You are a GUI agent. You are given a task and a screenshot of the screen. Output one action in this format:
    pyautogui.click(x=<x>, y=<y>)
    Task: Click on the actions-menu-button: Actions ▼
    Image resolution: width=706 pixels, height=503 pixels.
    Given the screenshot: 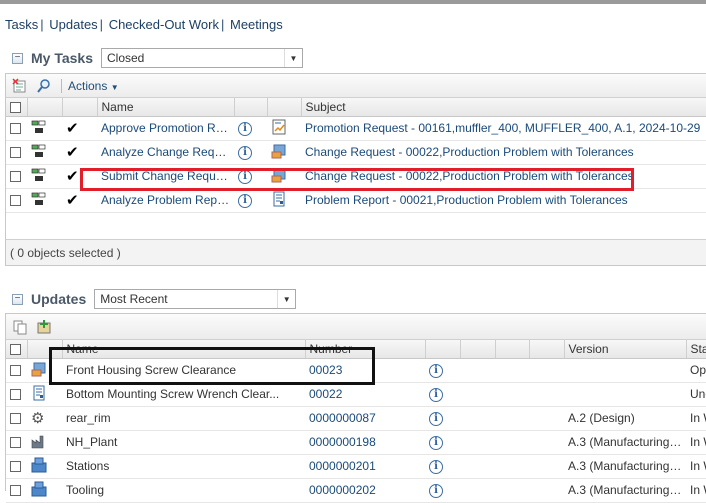 What is the action you would take?
    pyautogui.click(x=93, y=86)
    